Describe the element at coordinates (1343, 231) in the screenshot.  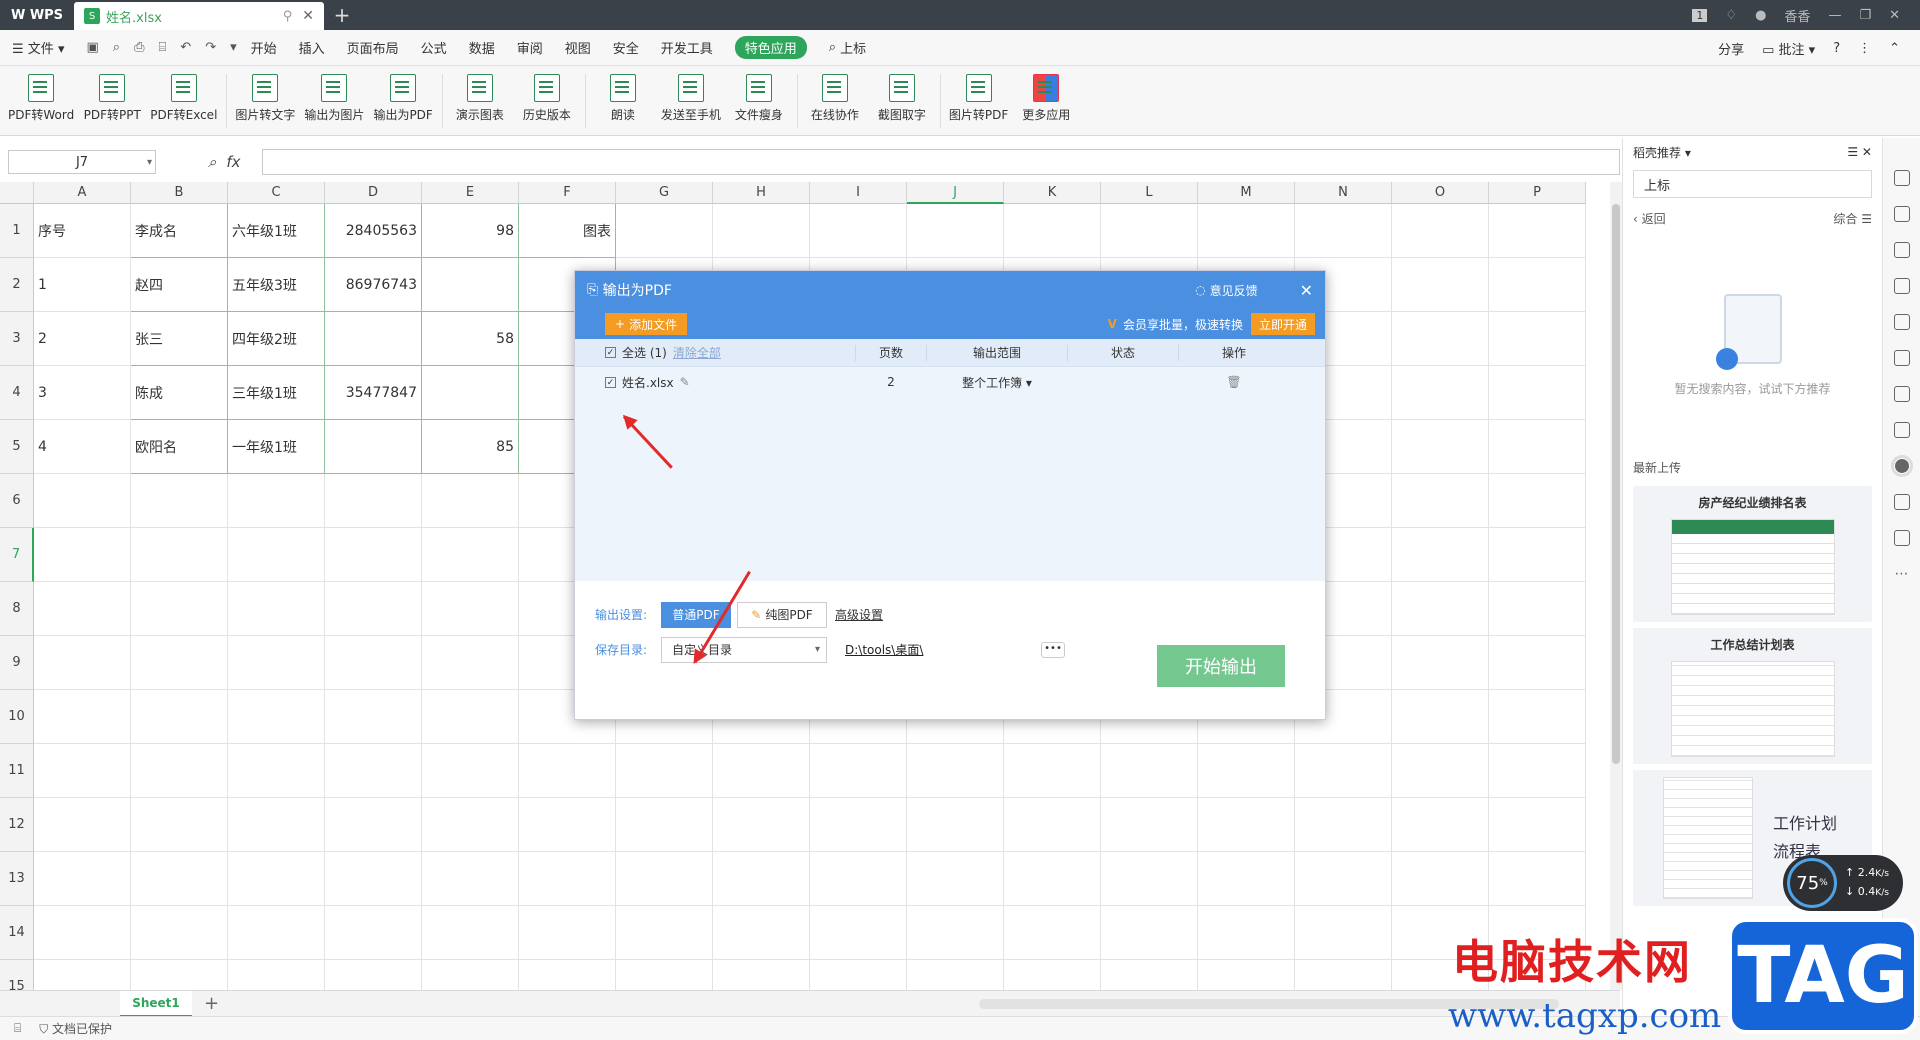
I see `cell-n1` at that location.